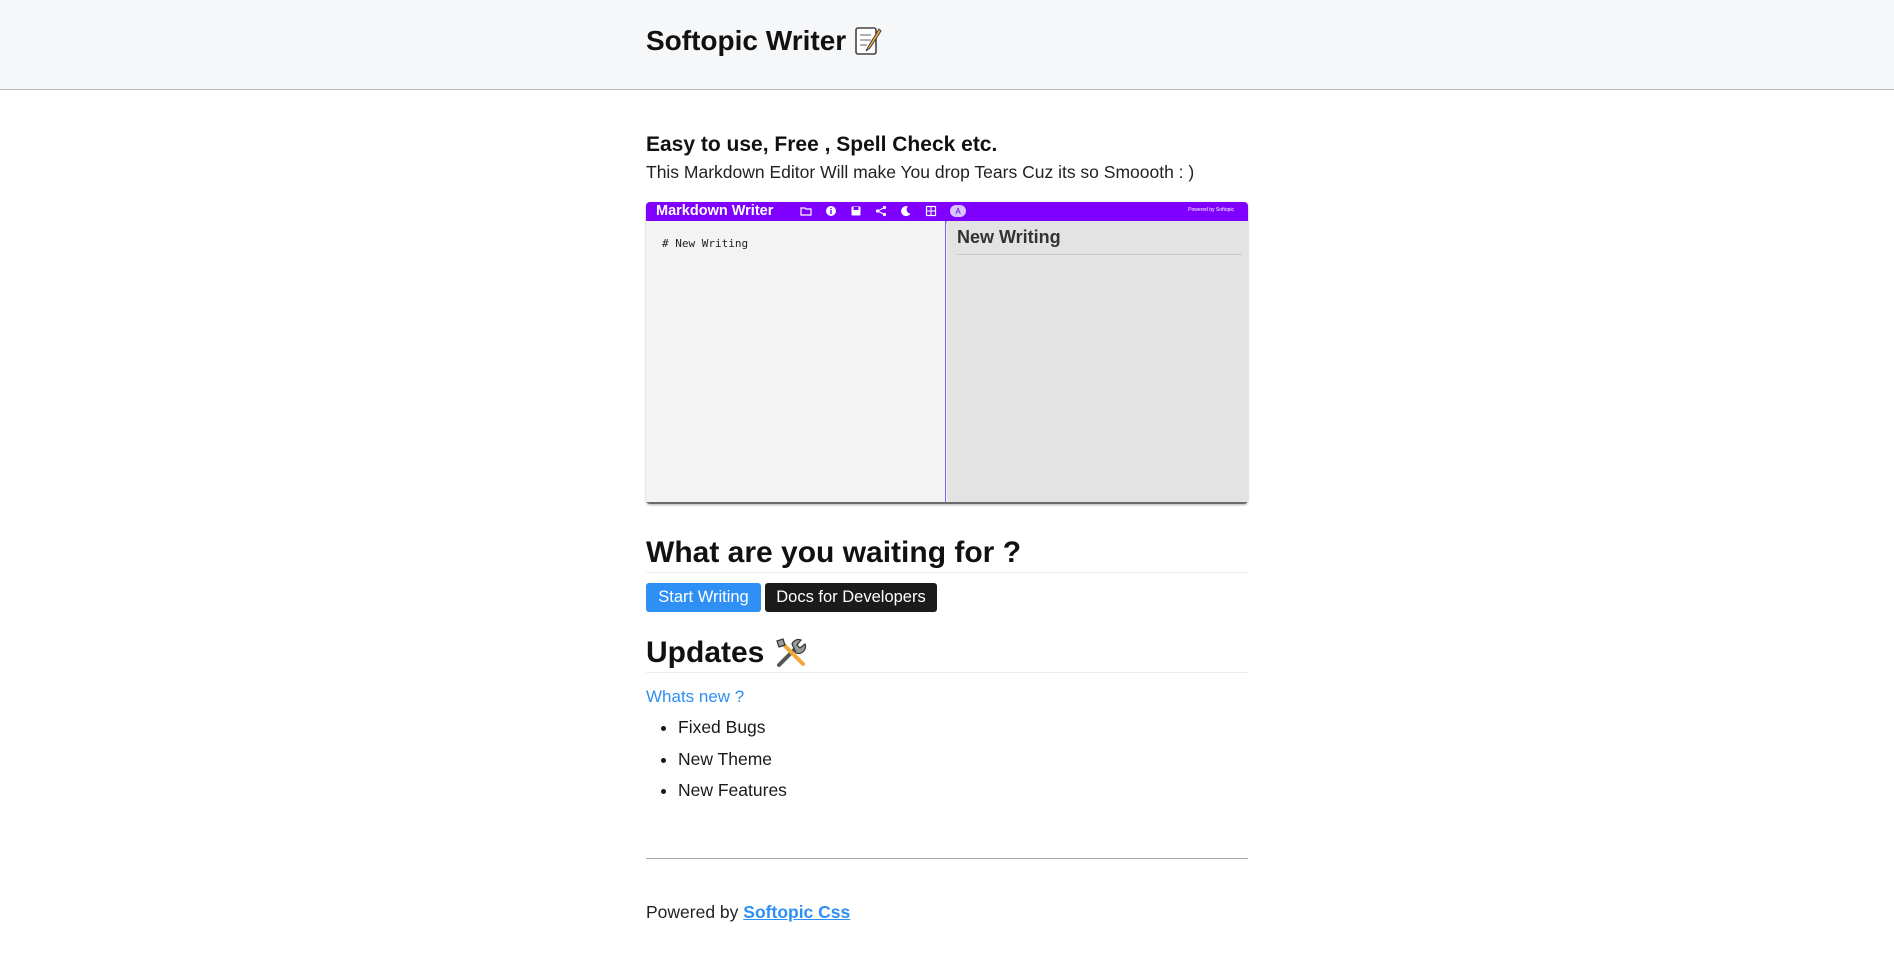  What do you see at coordinates (822, 144) in the screenshot?
I see `tagline: Easy to use, Free , Spell Check etc.` at bounding box center [822, 144].